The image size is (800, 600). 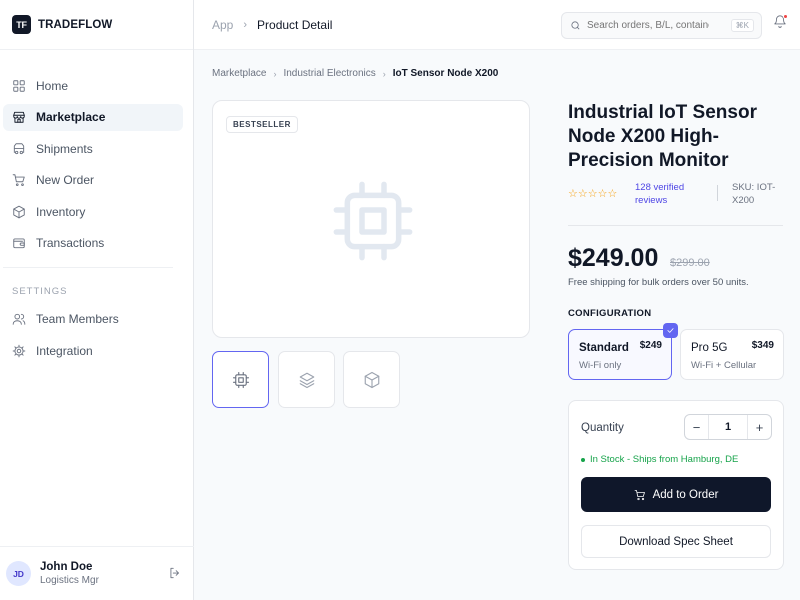 I want to click on sku-label: SKU: IOT-X200, so click(x=754, y=194).